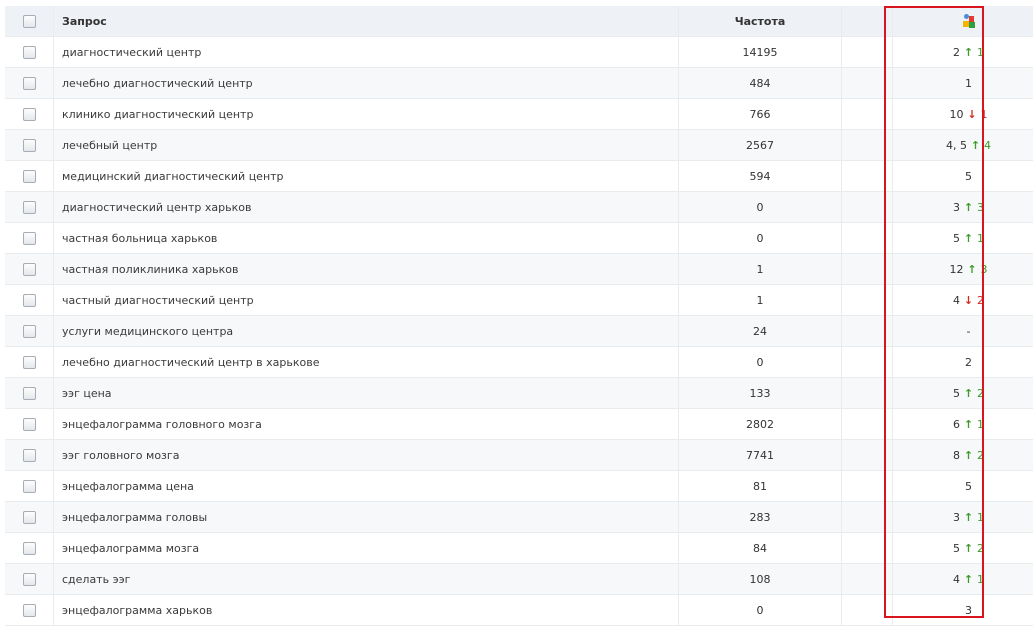 Image resolution: width=1033 pixels, height=627 pixels. What do you see at coordinates (962, 21) in the screenshot?
I see `google-position-column-header` at bounding box center [962, 21].